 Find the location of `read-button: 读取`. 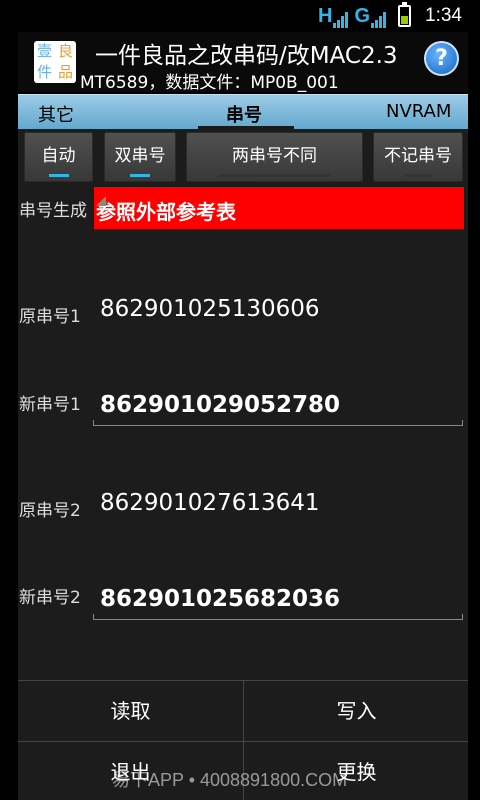

read-button: 读取 is located at coordinates (130, 711).